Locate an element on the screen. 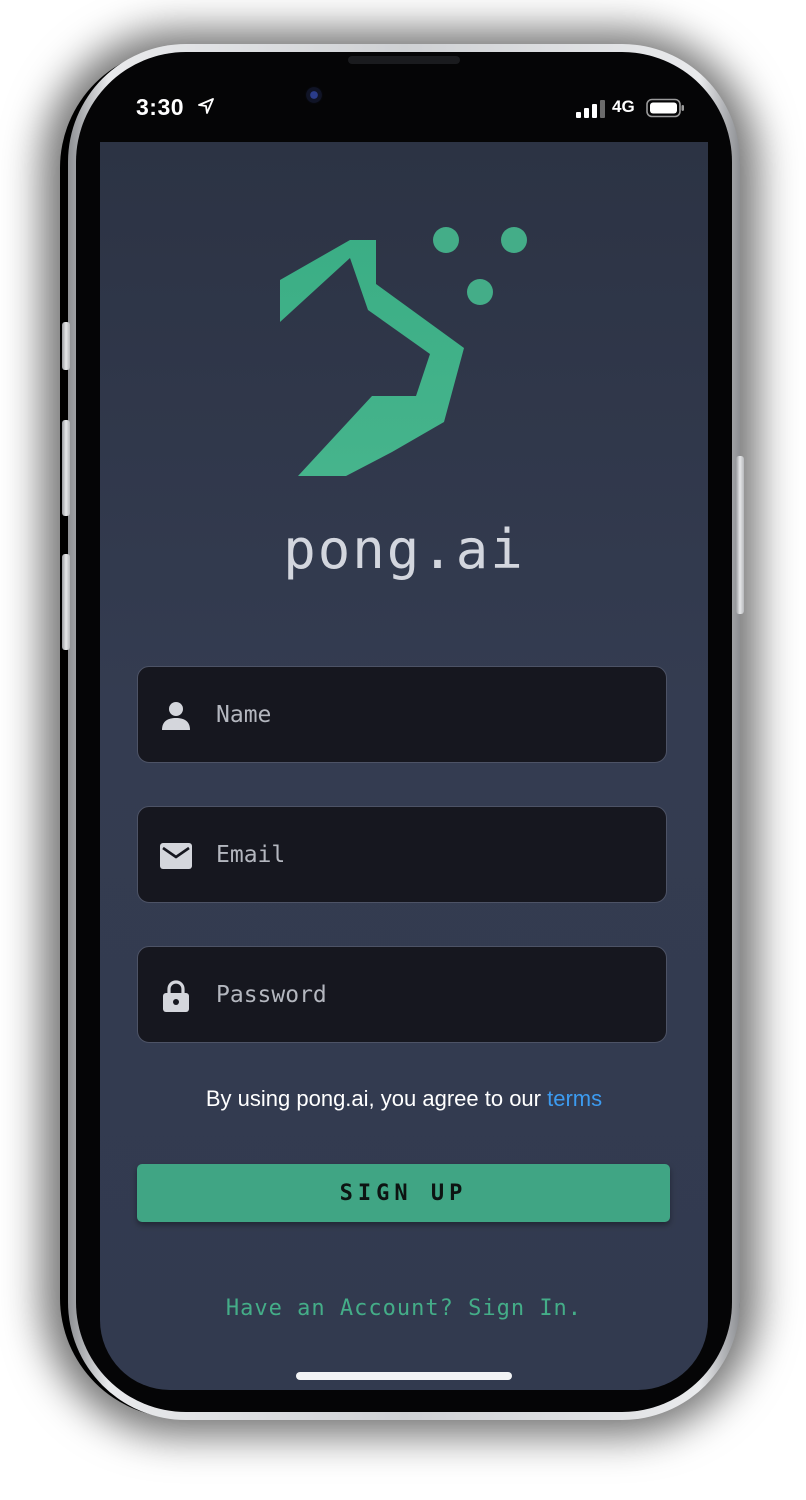 Image resolution: width=806 pixels, height=1500 pixels. lock-icon is located at coordinates (176, 996).